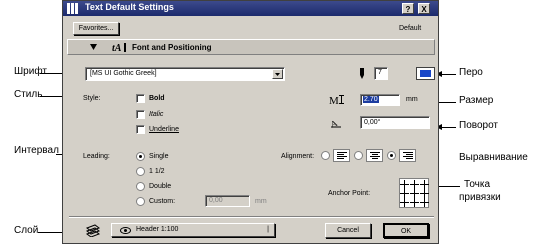  Describe the element at coordinates (193, 230) in the screenshot. I see `layer-dropdown: Header 1:100 |` at that location.